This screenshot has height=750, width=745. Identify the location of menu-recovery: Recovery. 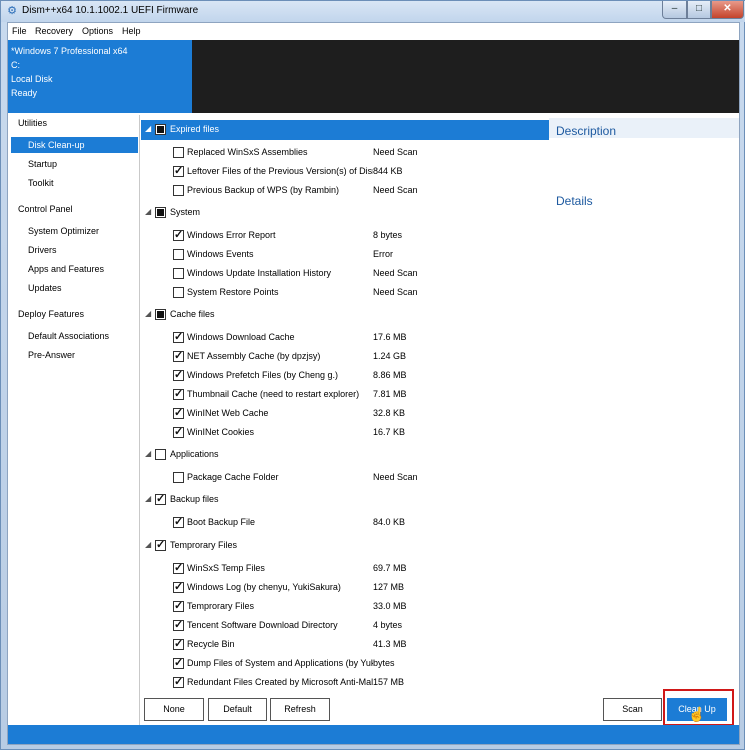
(54, 31).